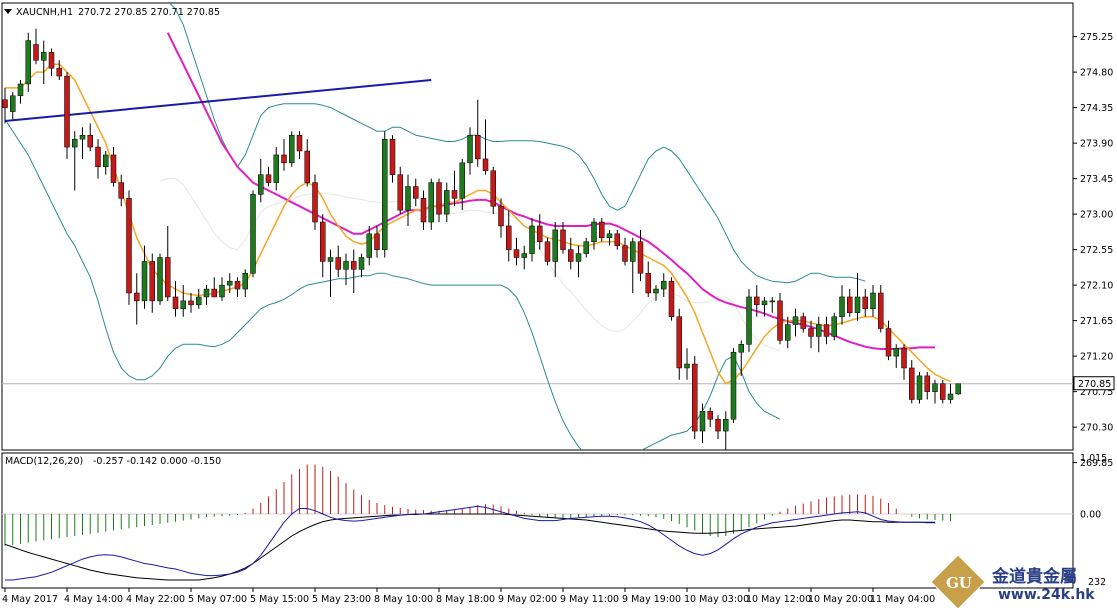 This screenshot has width=1117, height=613. I want to click on macd-tick-zero: 0.00, so click(1090, 515).